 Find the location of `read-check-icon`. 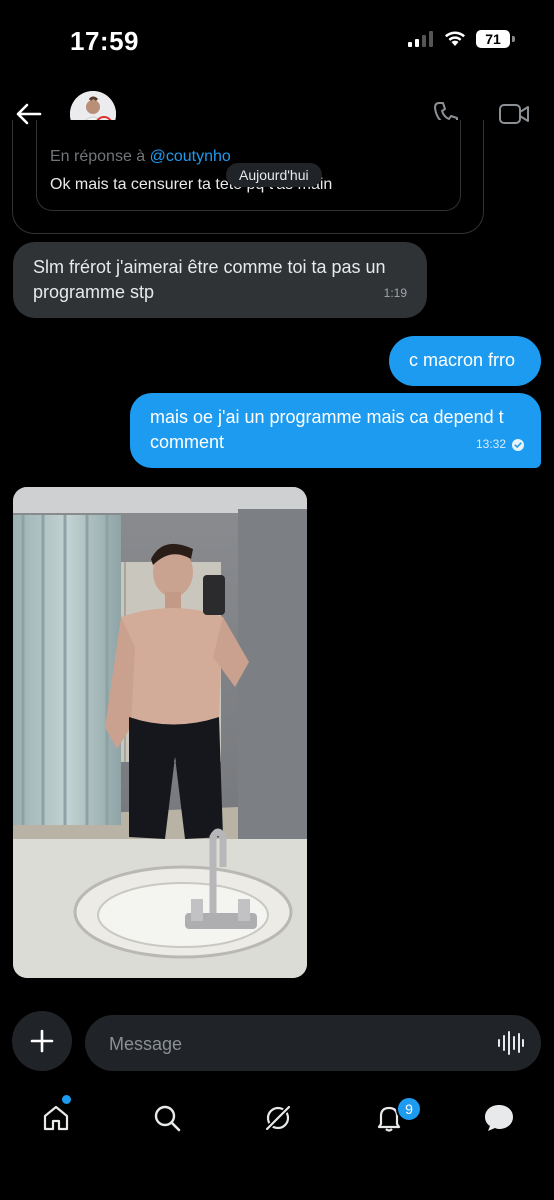

read-check-icon is located at coordinates (518, 444).